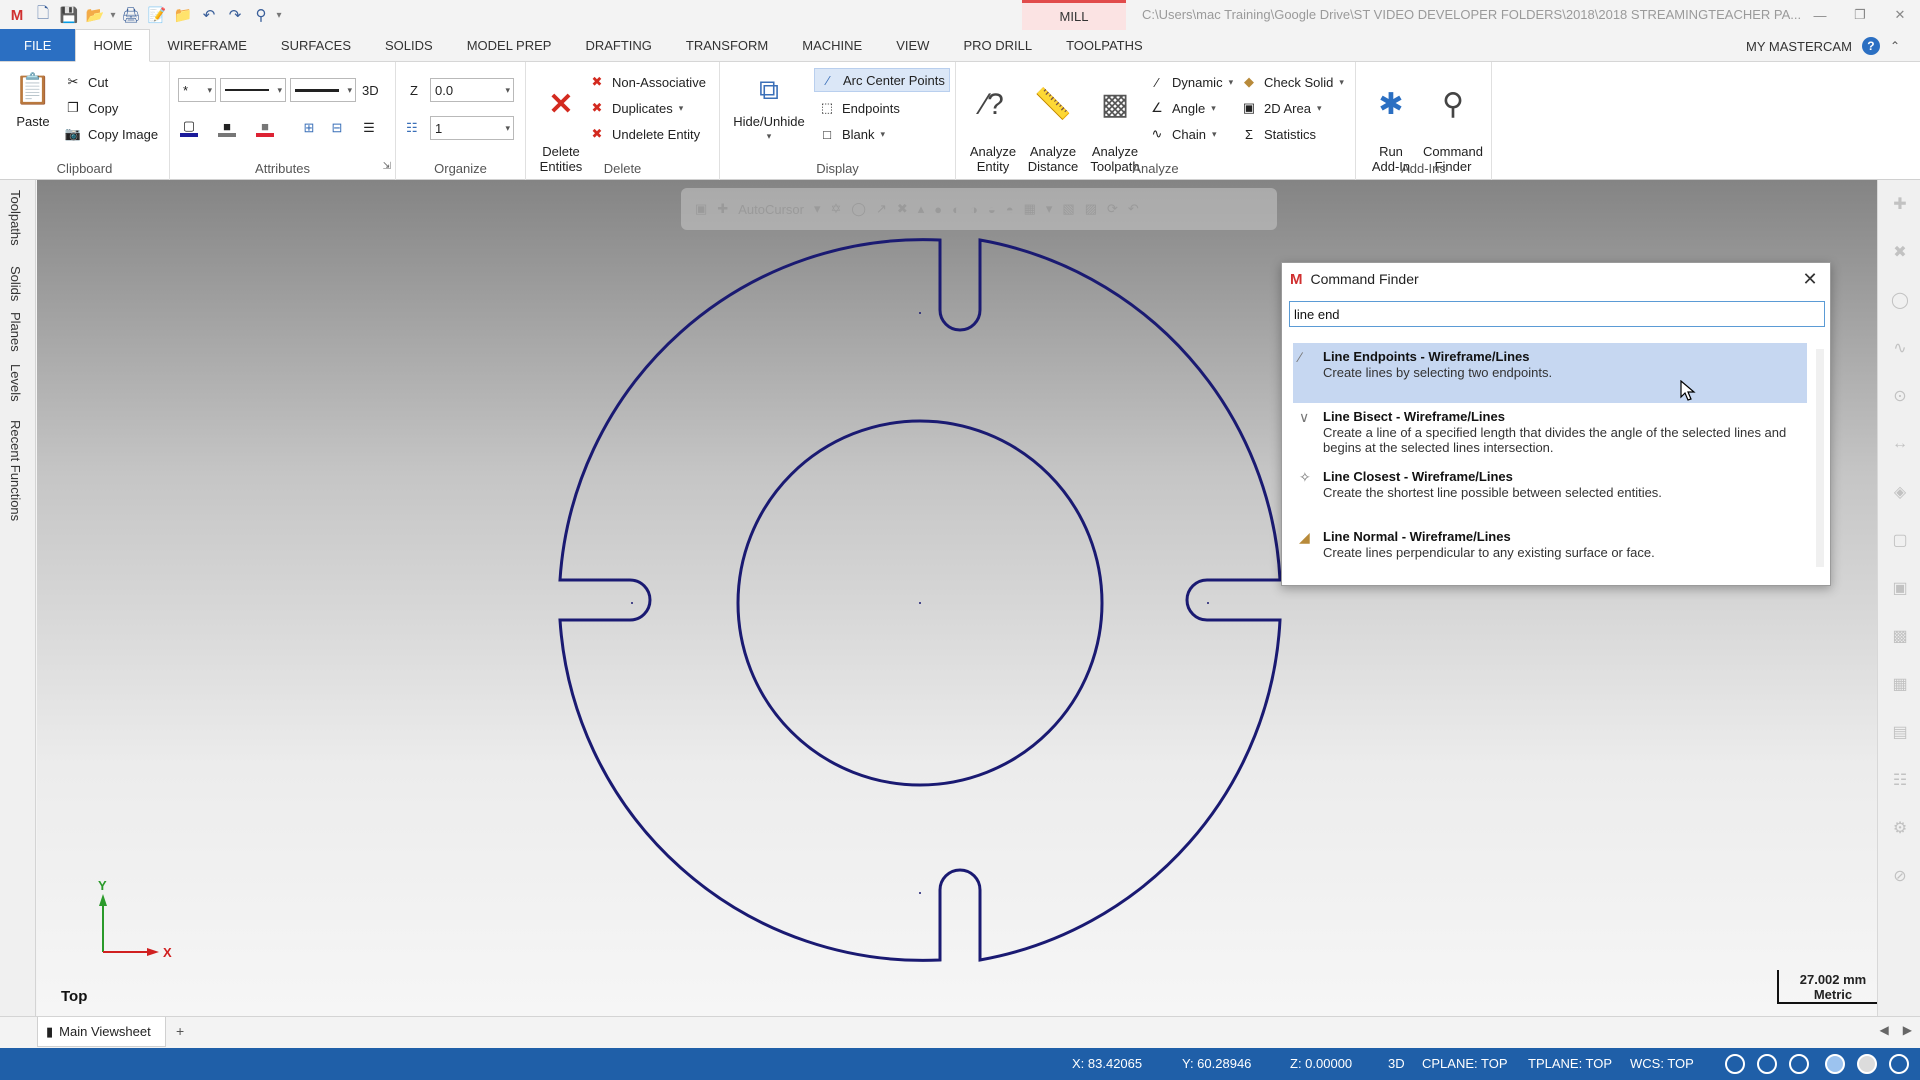 The height and width of the screenshot is (1080, 1920). I want to click on manager-tab-levels: Levels, so click(15, 383).